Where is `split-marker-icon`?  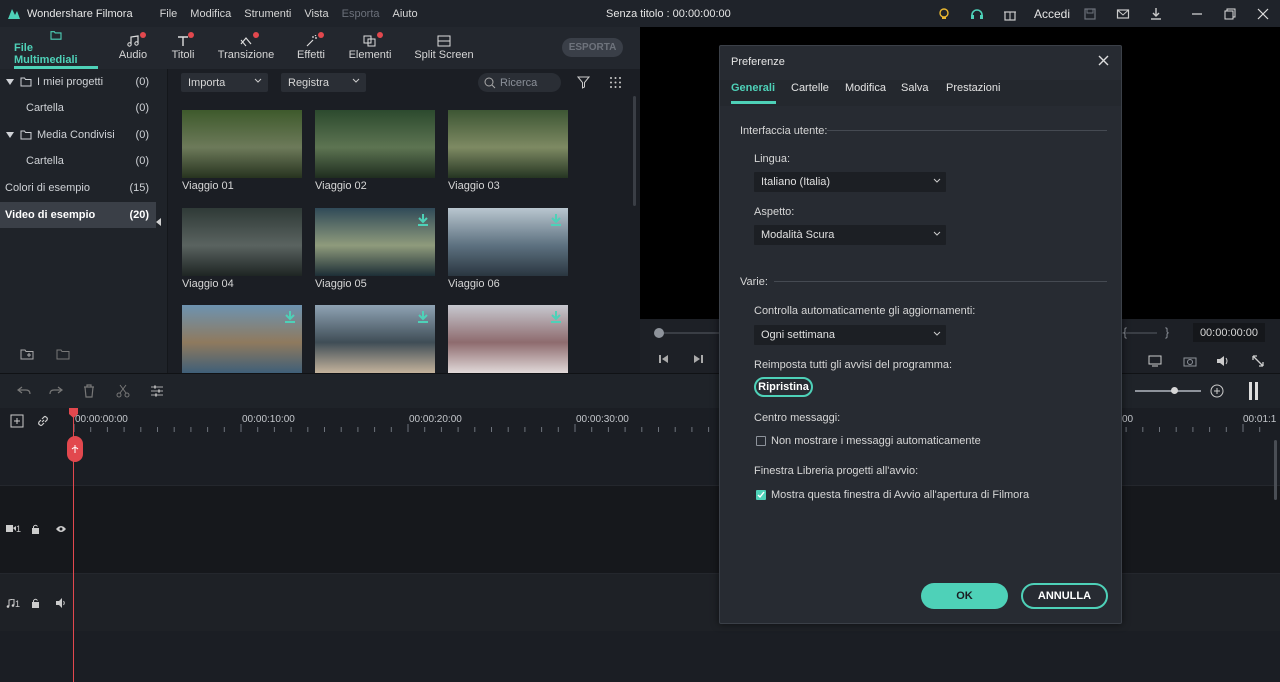 split-marker-icon is located at coordinates (75, 449).